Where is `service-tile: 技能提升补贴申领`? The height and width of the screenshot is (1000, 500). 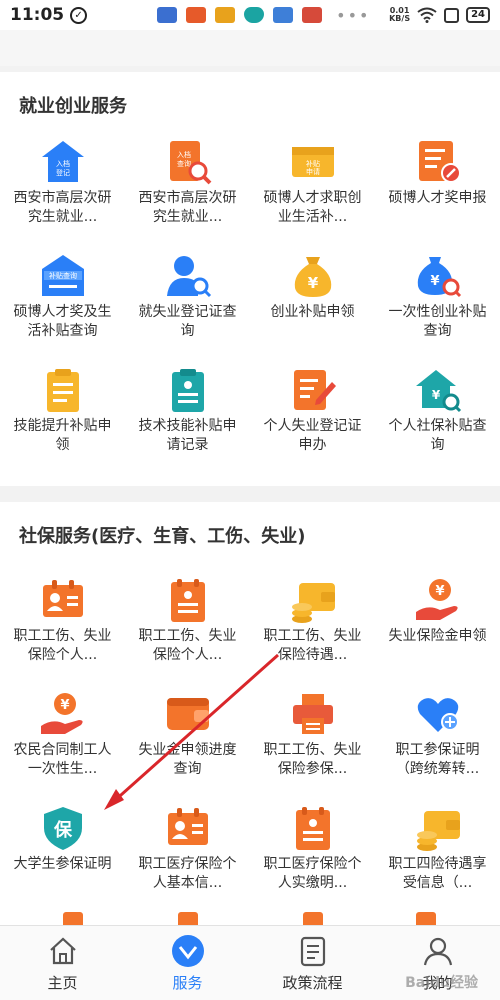 service-tile: 技能提升补贴申领 is located at coordinates (62, 422).